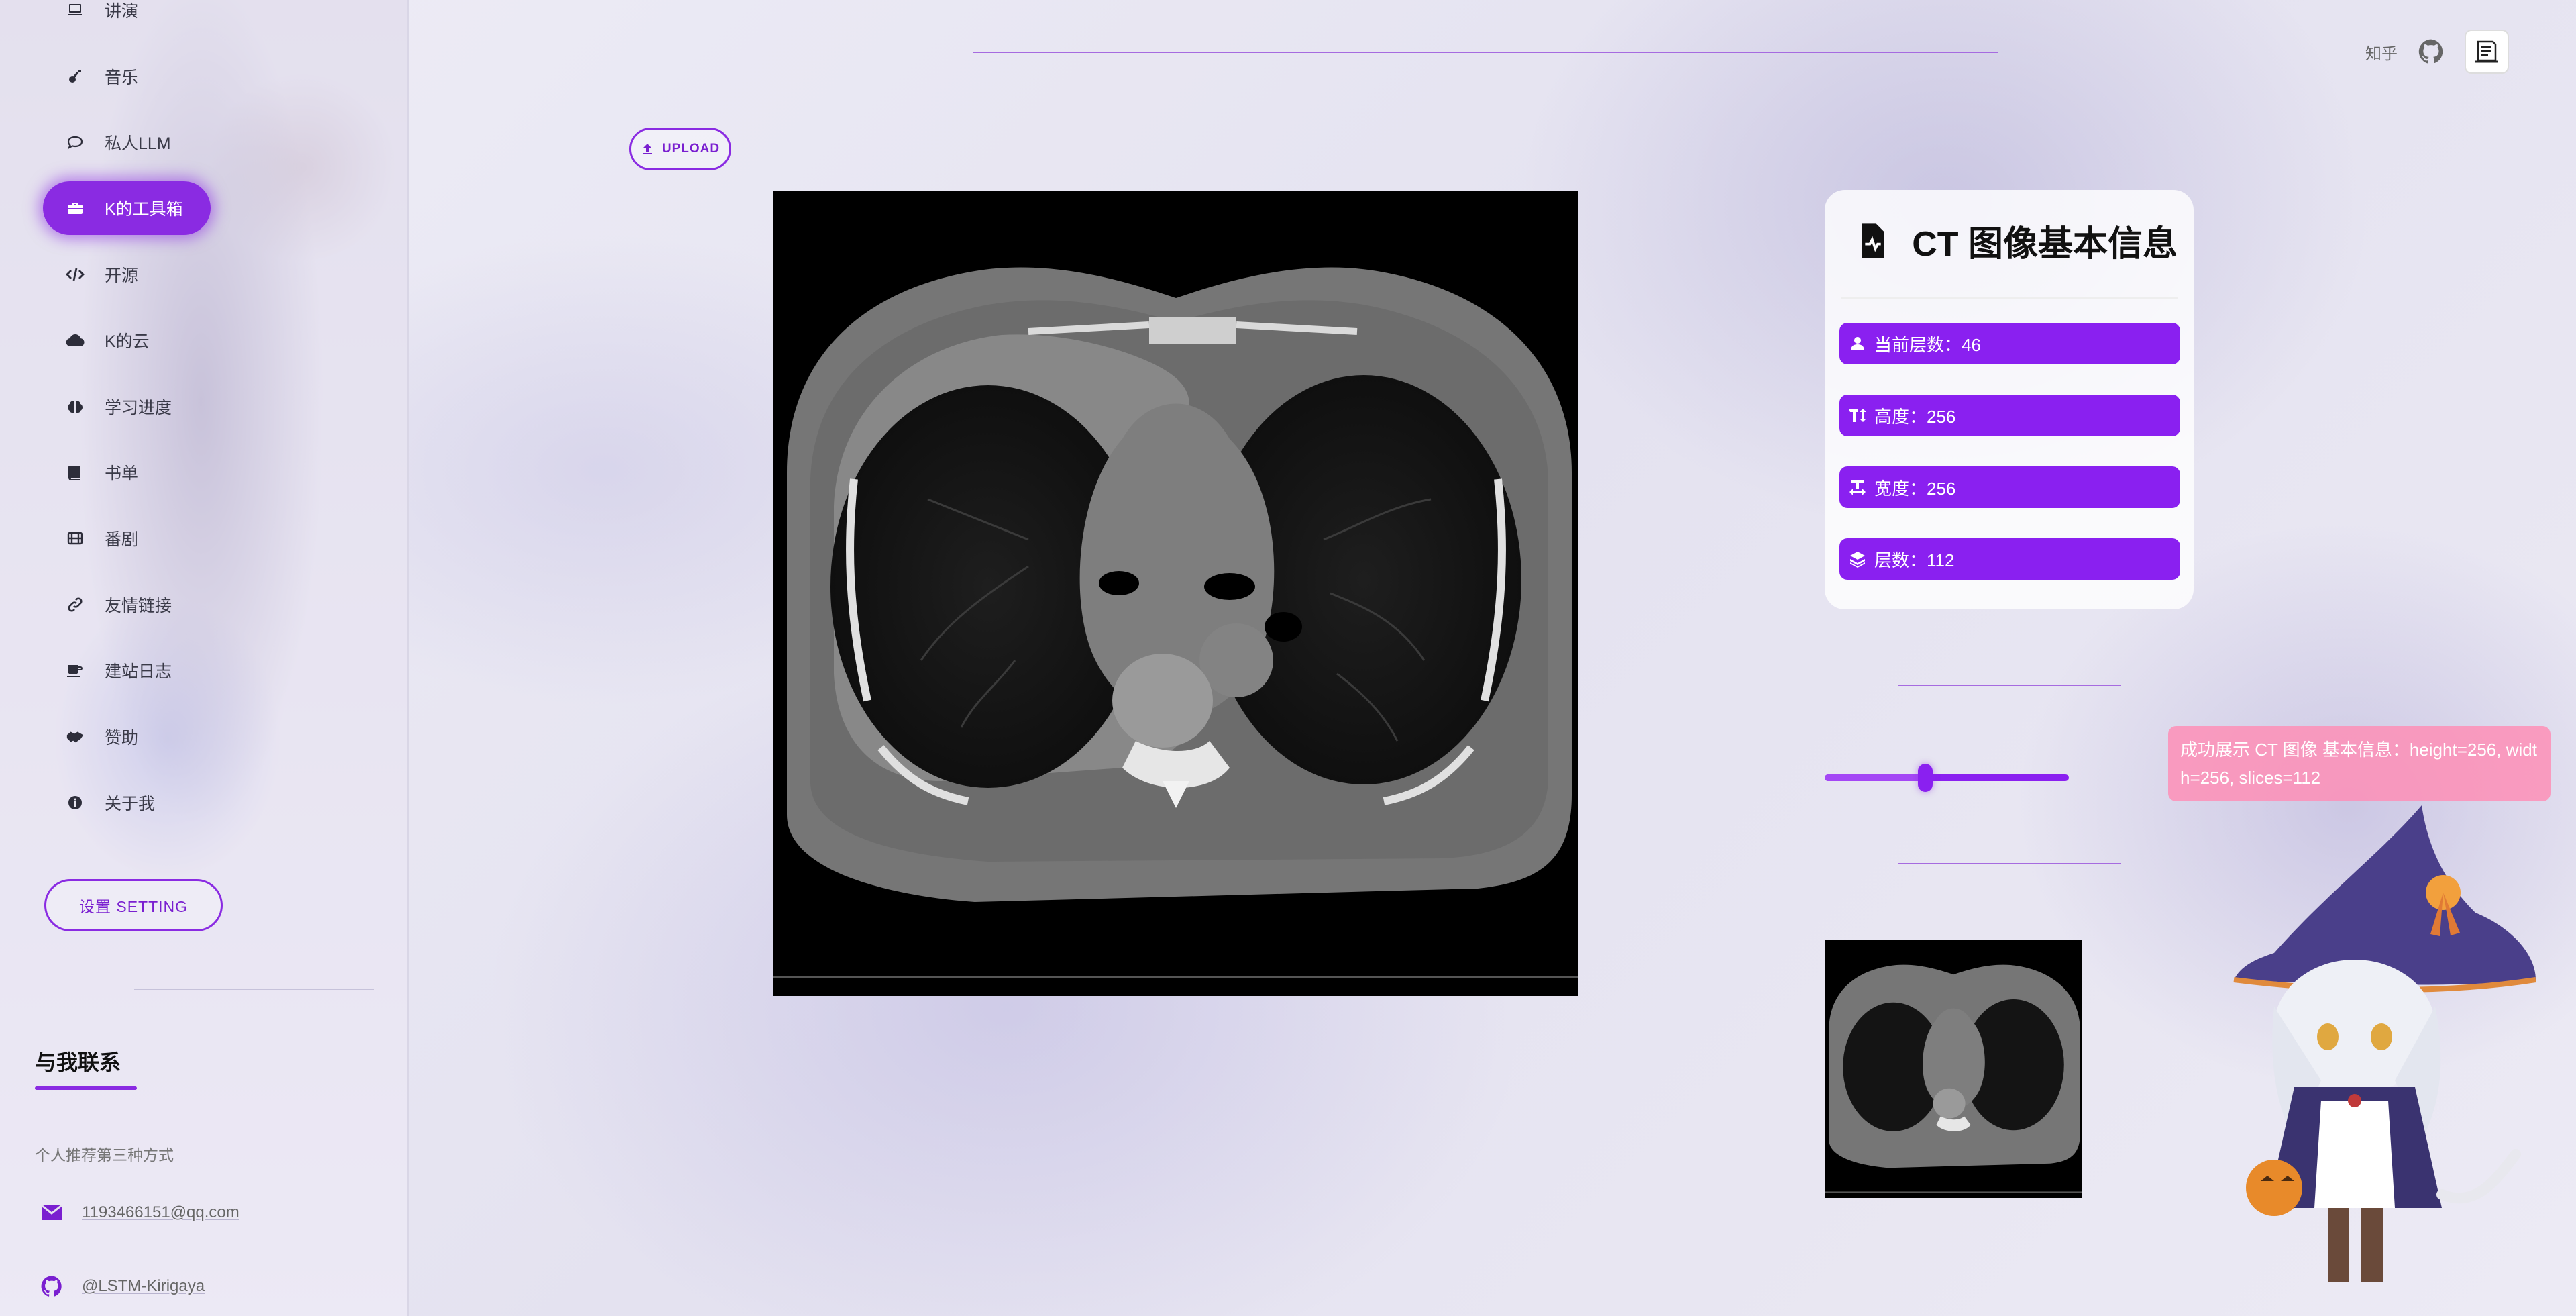  Describe the element at coordinates (160, 1212) in the screenshot. I see `email-link: 1193466151@qq.com` at that location.